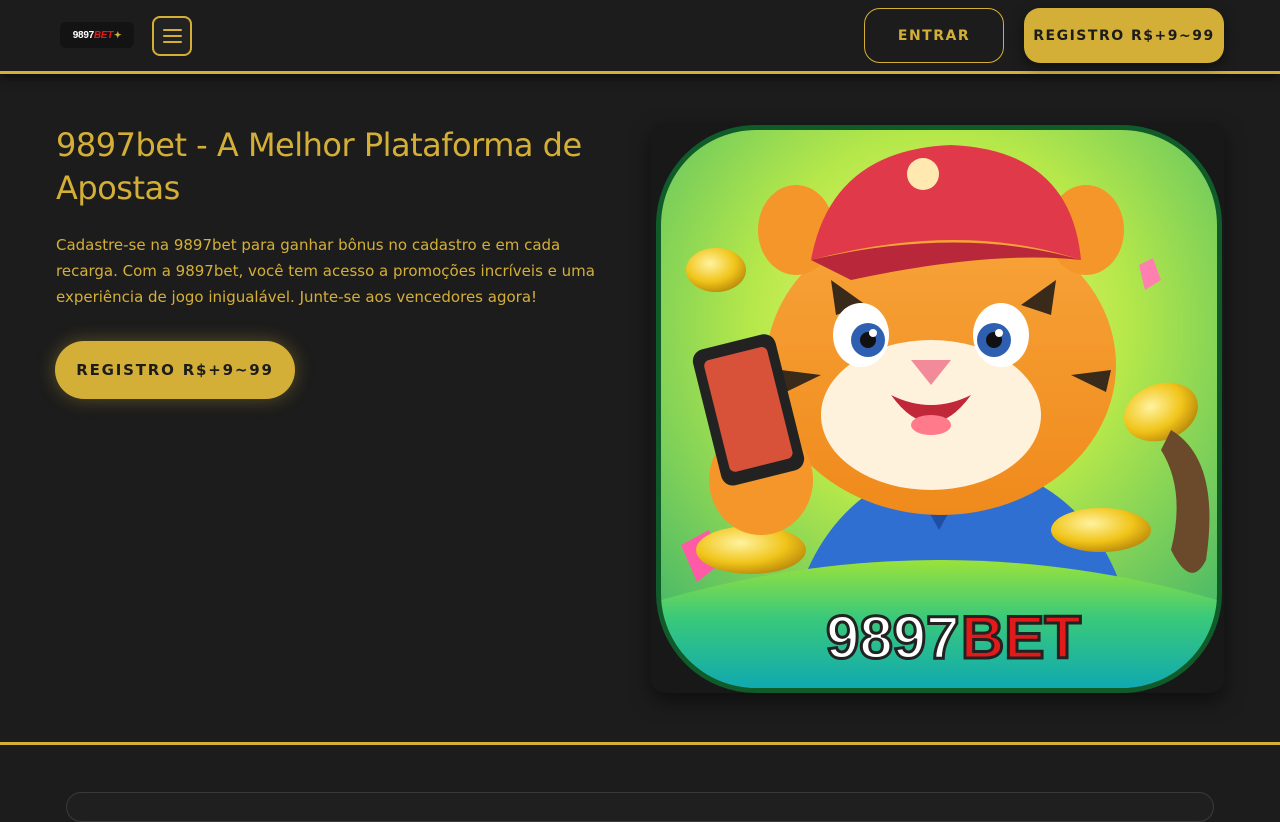 The image size is (1280, 822). I want to click on section-divider, so click(640, 743).